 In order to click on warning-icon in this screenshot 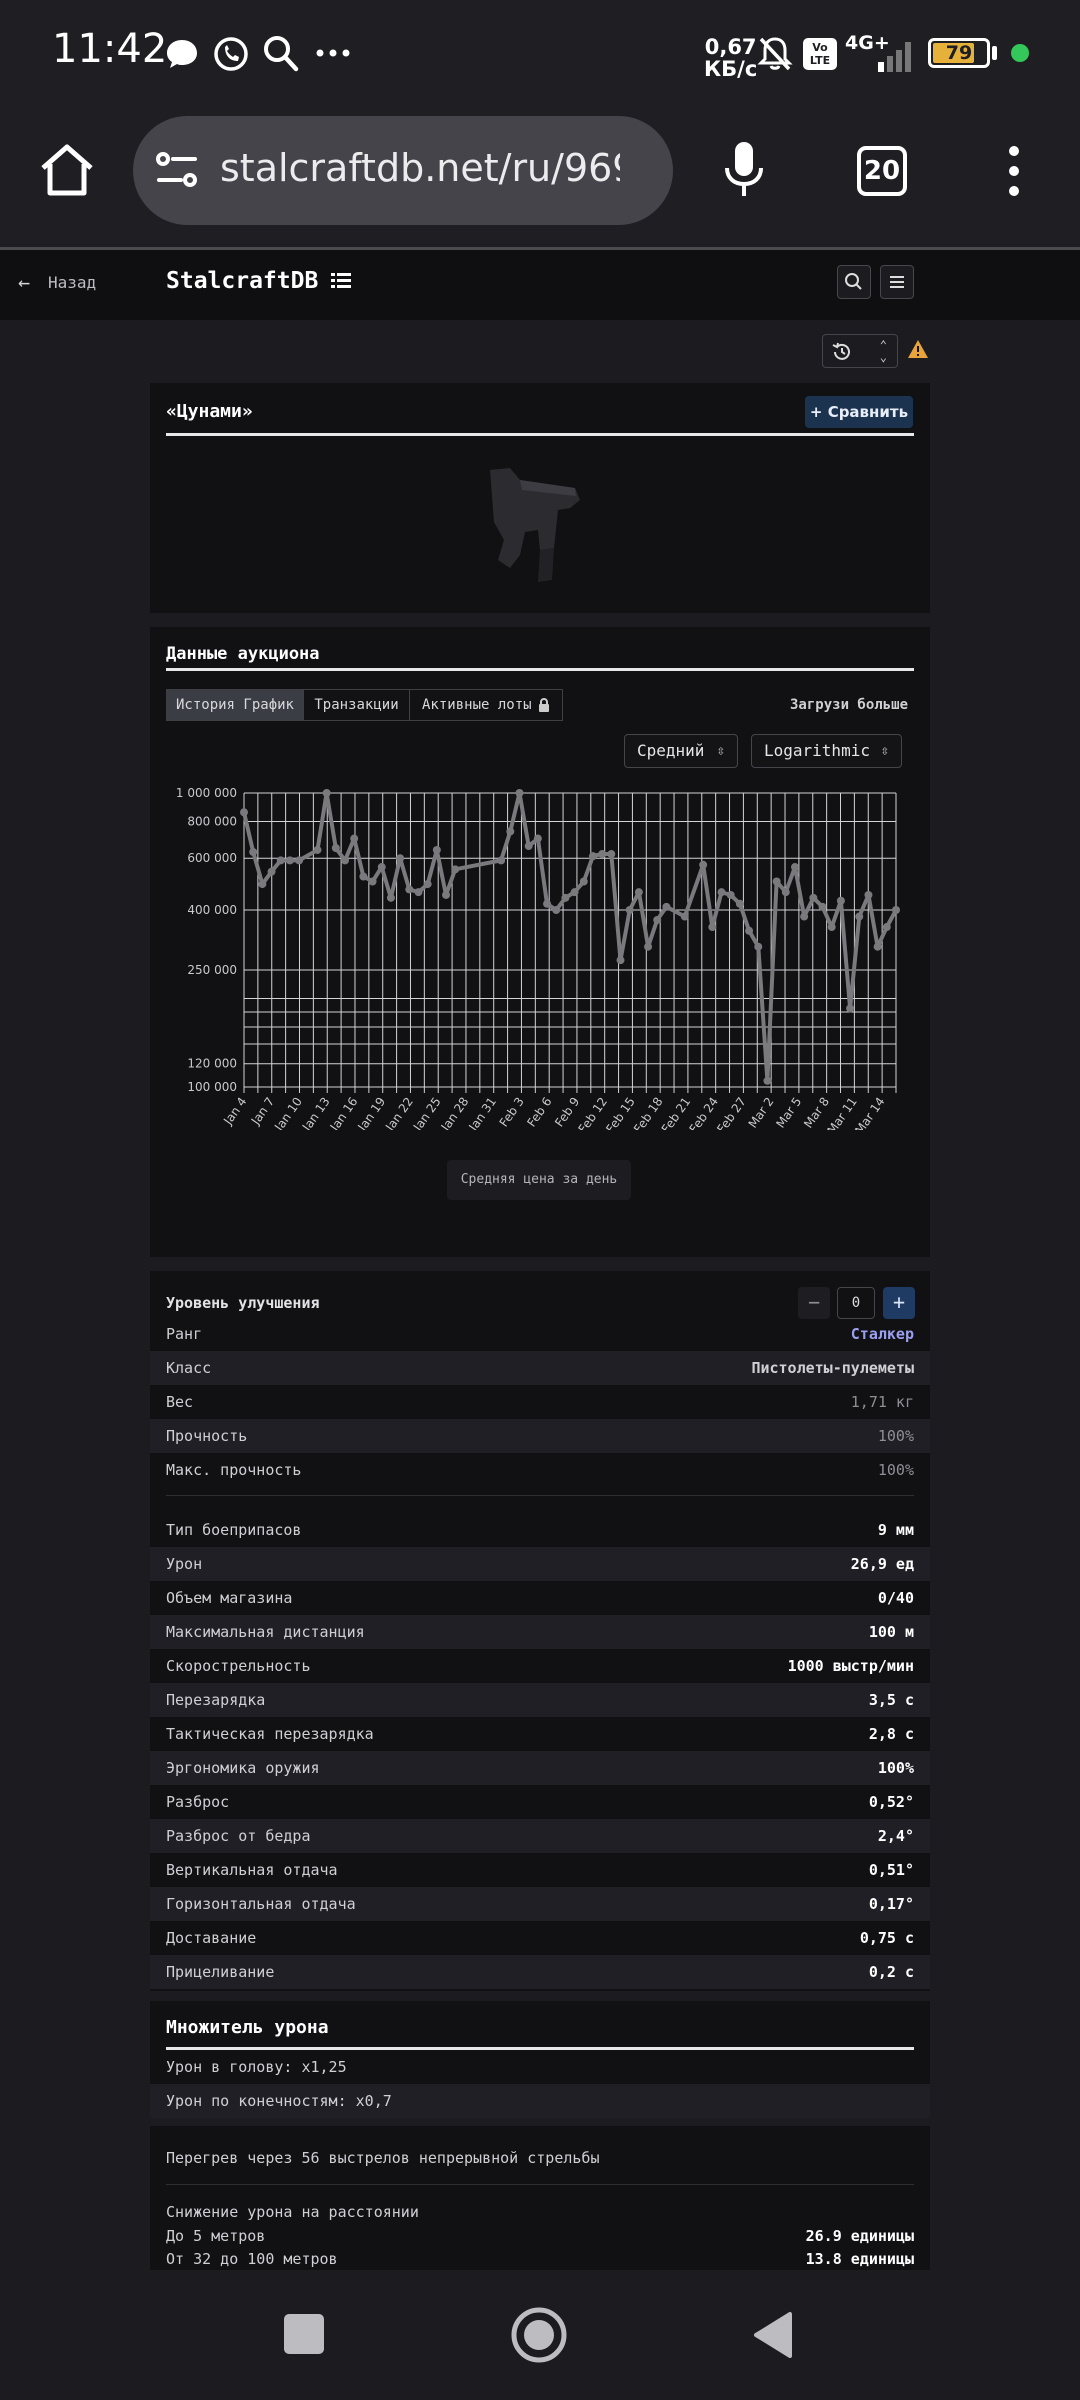, I will do `click(918, 349)`.